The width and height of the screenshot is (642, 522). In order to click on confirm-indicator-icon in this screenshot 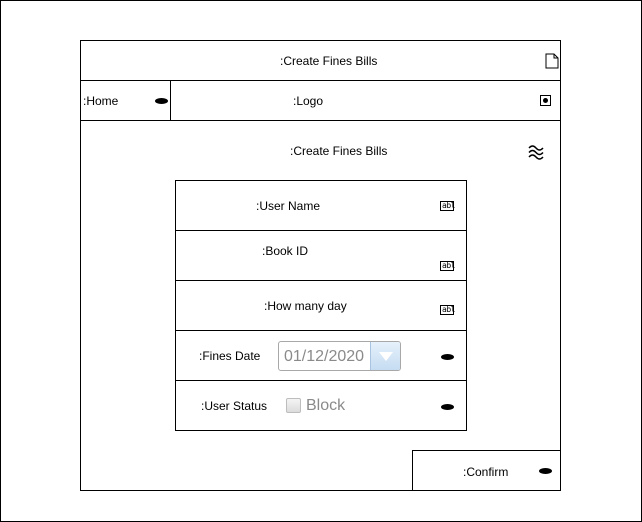, I will do `click(545, 471)`.